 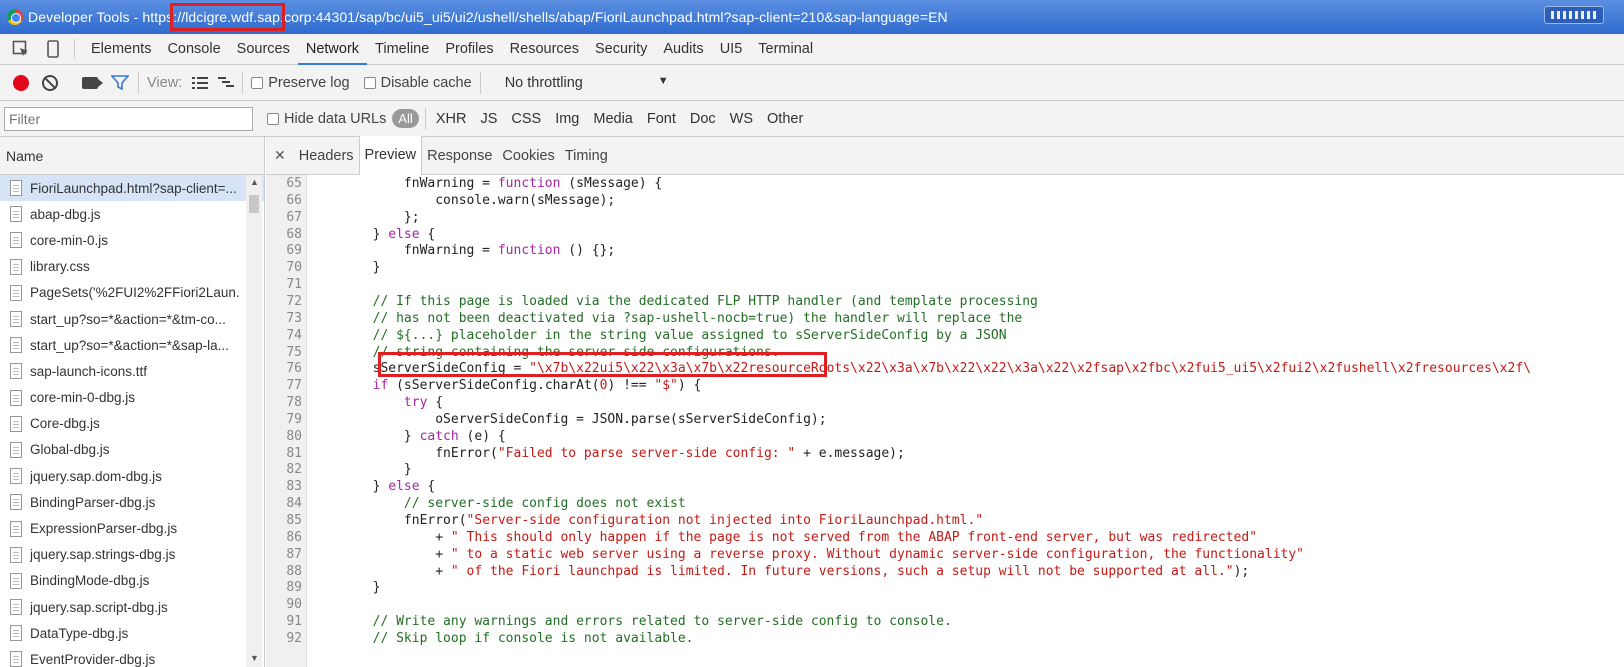 What do you see at coordinates (661, 119) in the screenshot?
I see `filter-type-font: Font` at bounding box center [661, 119].